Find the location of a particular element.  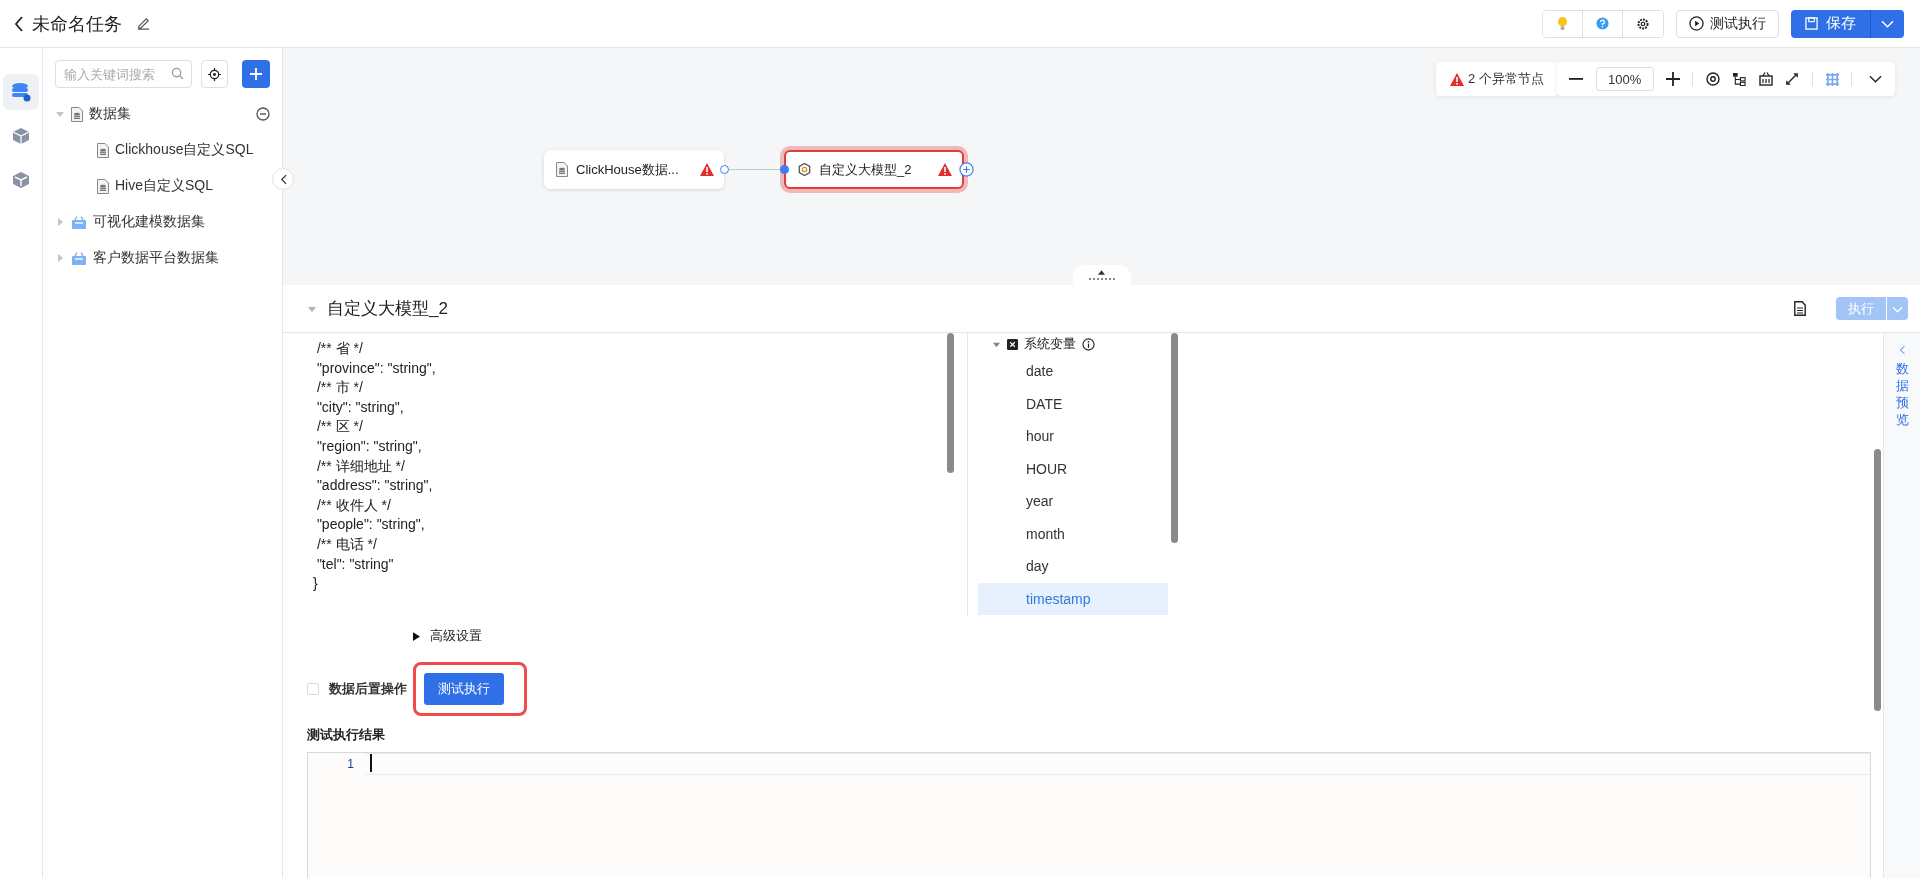

tree-item: 数据集 is located at coordinates (162, 114).